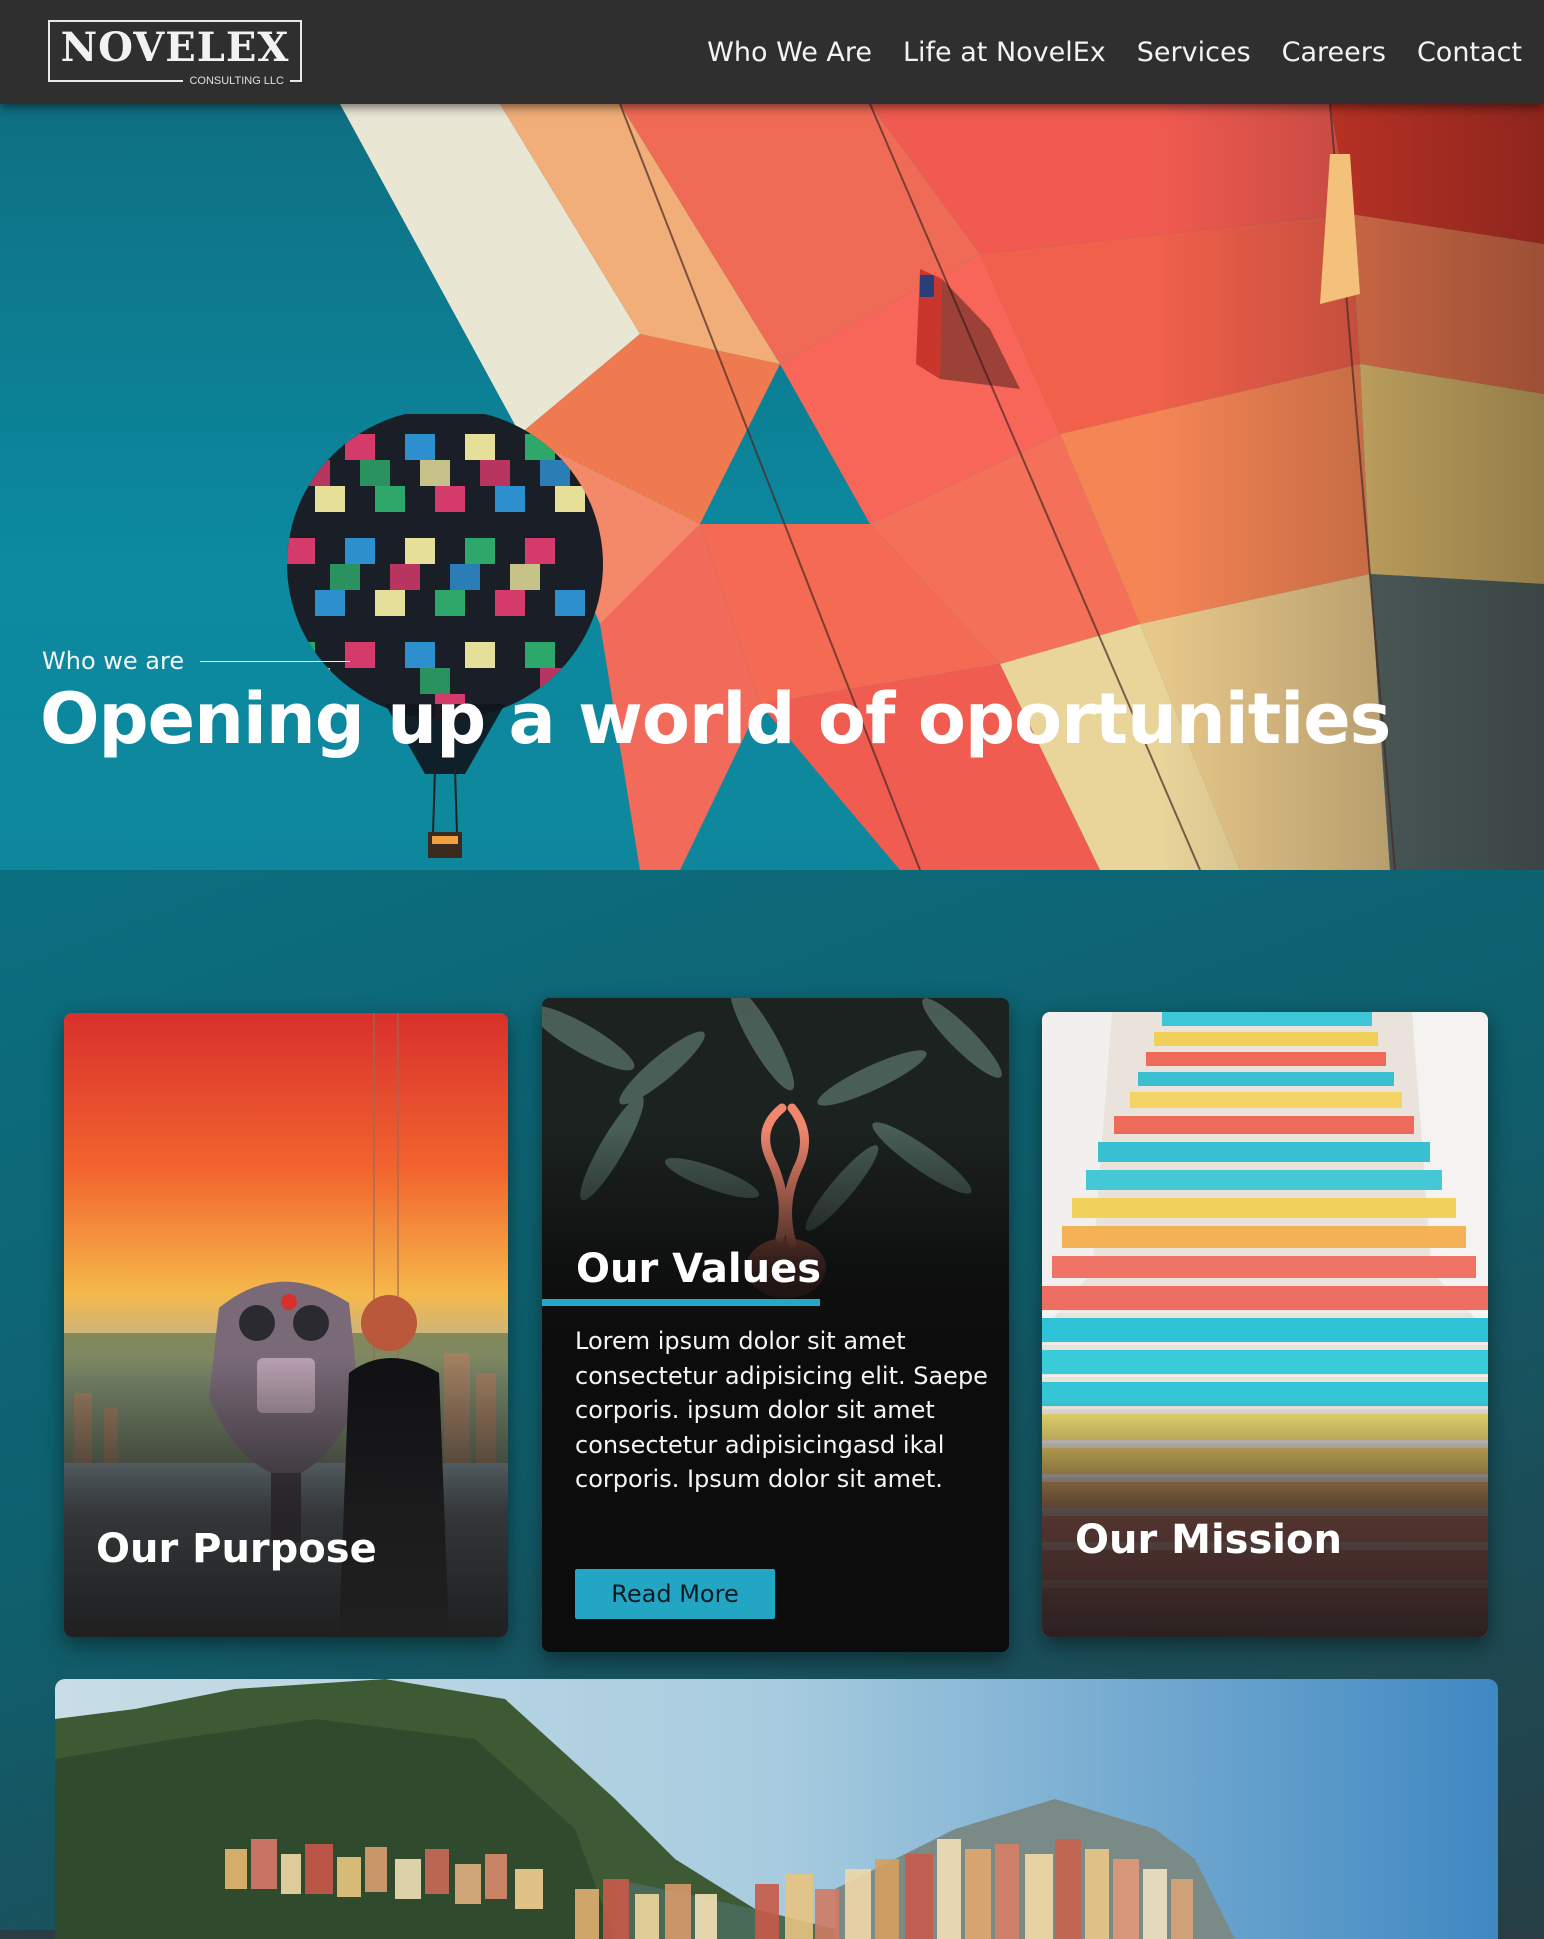 The image size is (1544, 1939). Describe the element at coordinates (675, 1594) in the screenshot. I see `read-more-button: Read More` at that location.